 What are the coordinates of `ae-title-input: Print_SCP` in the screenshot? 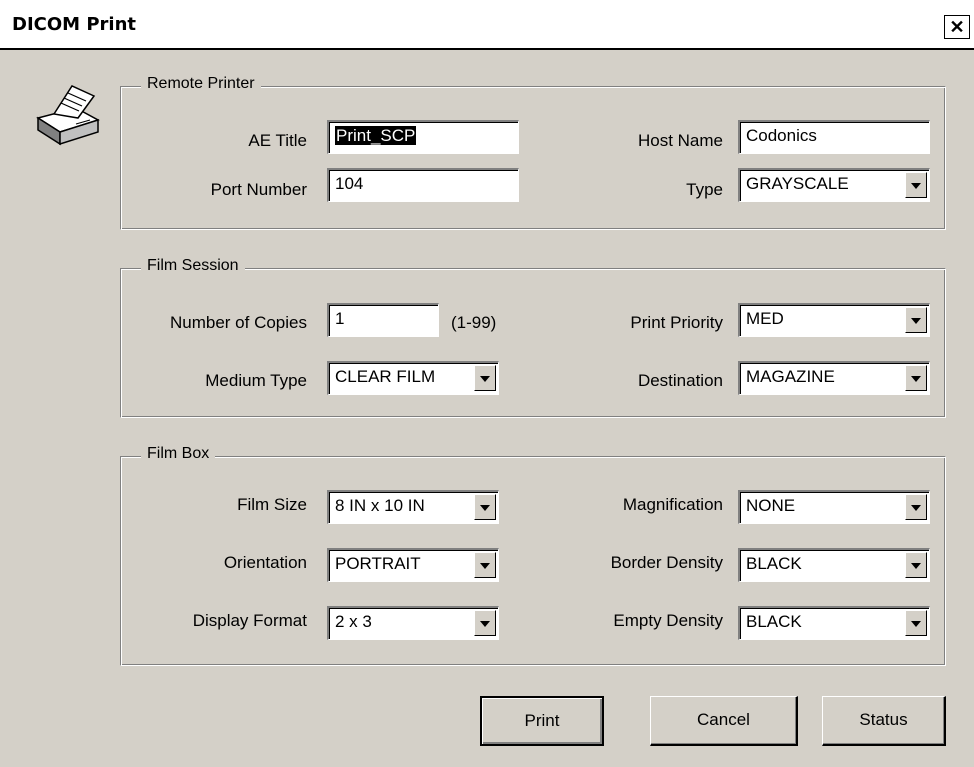 It's located at (423, 137).